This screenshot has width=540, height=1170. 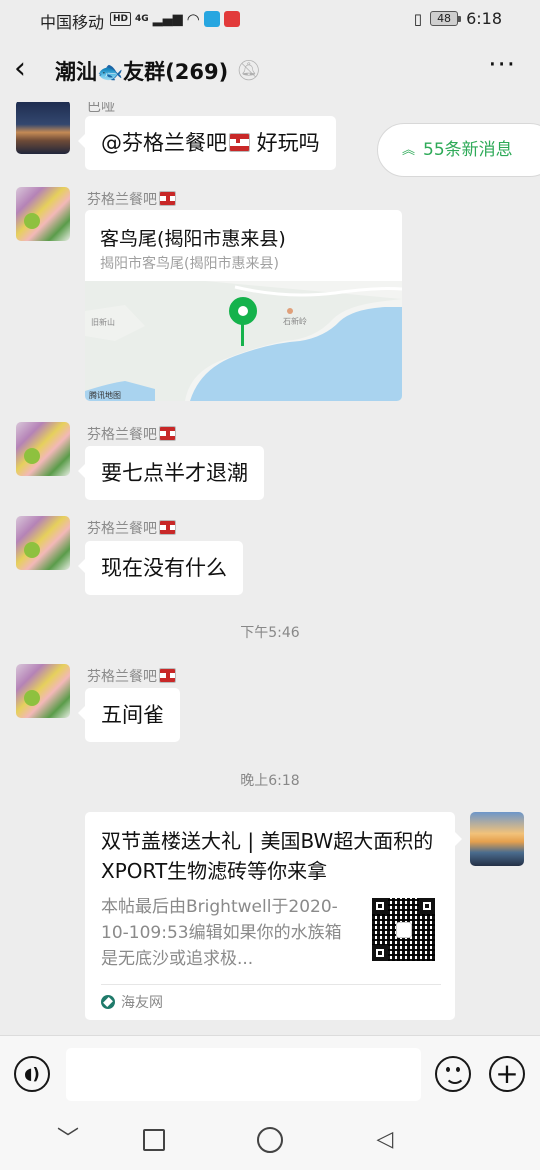 I want to click on status-icons-right: ▯ 48 6:18, so click(x=458, y=18).